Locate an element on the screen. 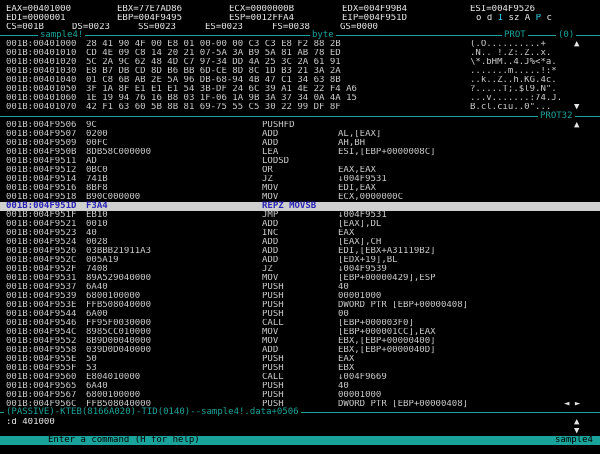 The width and height of the screenshot is (600, 454). code-address: 001B:004F9516 is located at coordinates (41, 188).